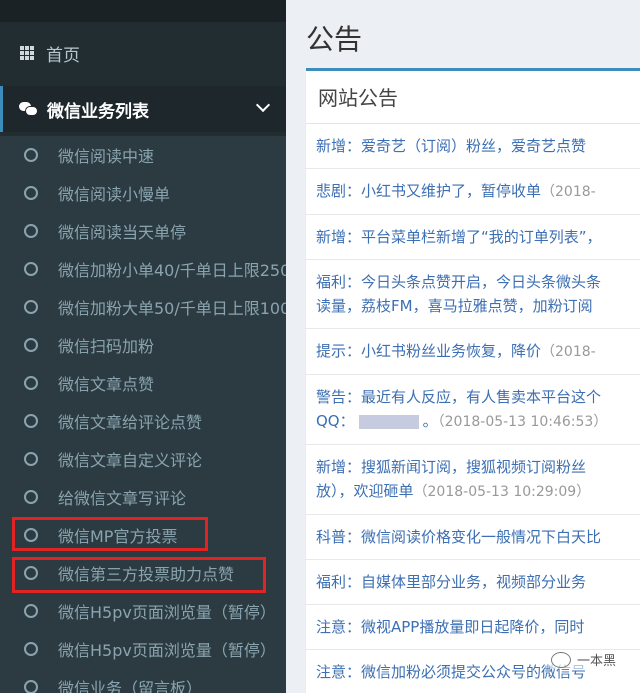  I want to click on submenu-item: 微信文章点赞, so click(143, 383).